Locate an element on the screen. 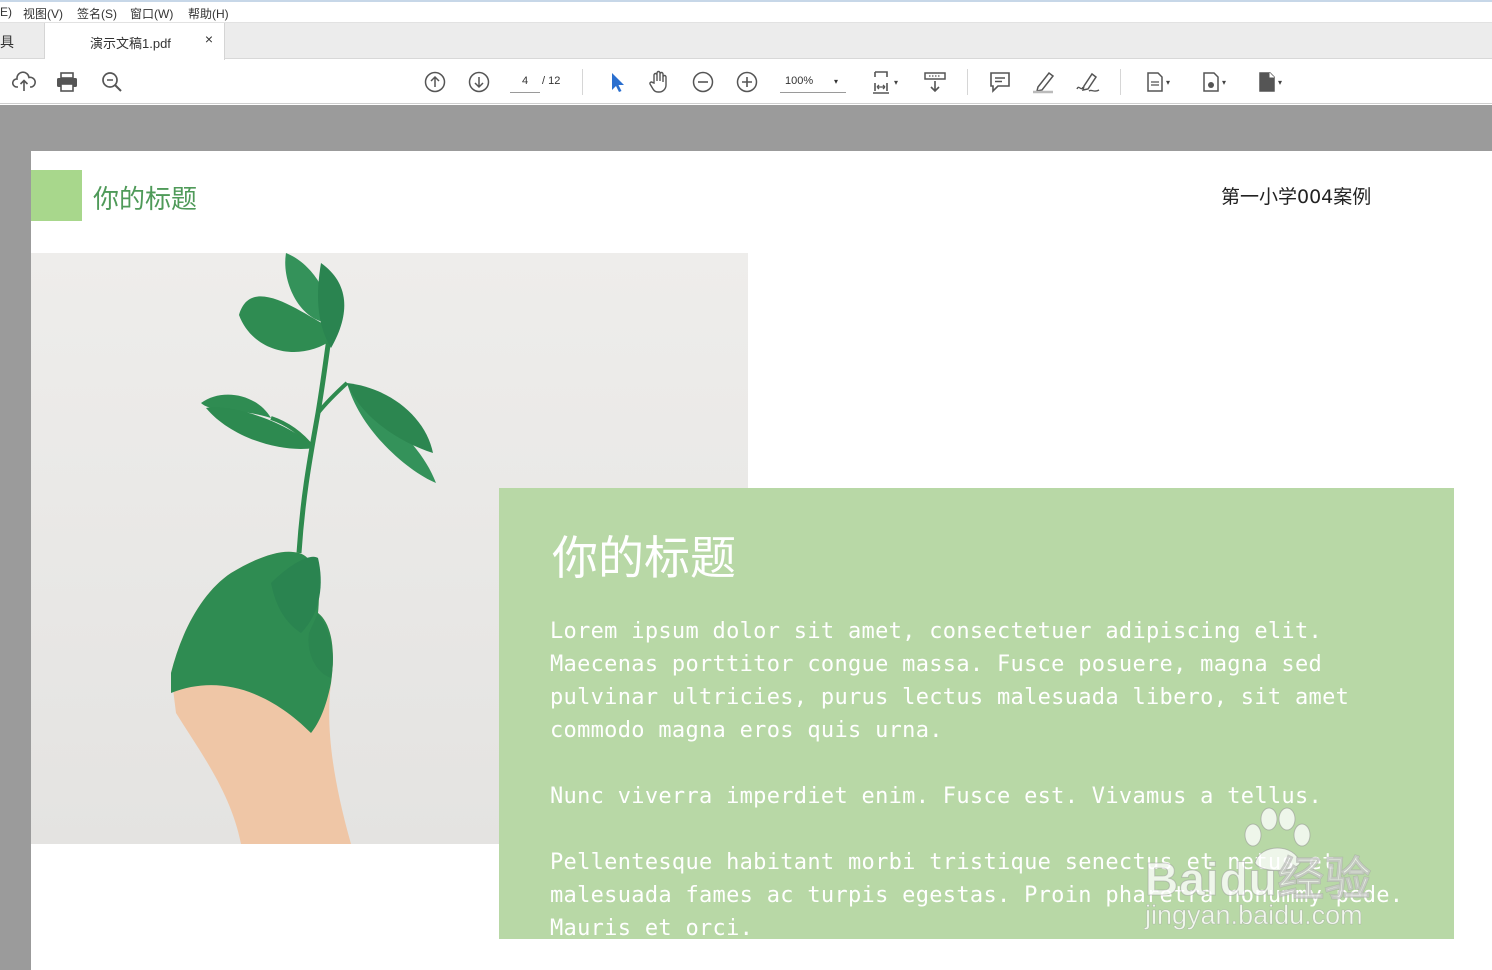 The image size is (1492, 970). zoom-out-icon is located at coordinates (703, 82).